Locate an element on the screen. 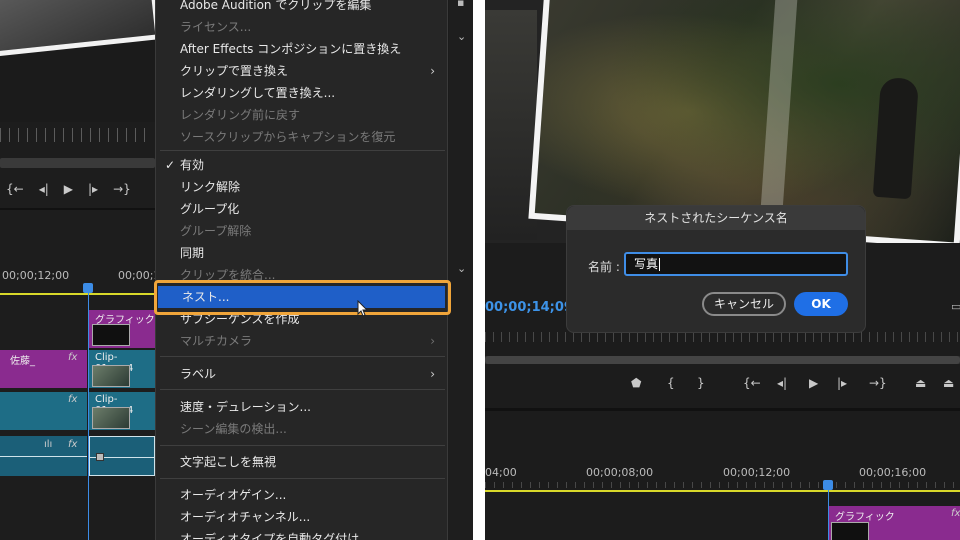 The height and width of the screenshot is (540, 960). menu-item-edit-in-audition: Adobe Audition でクリップを編集 is located at coordinates (302, 8).